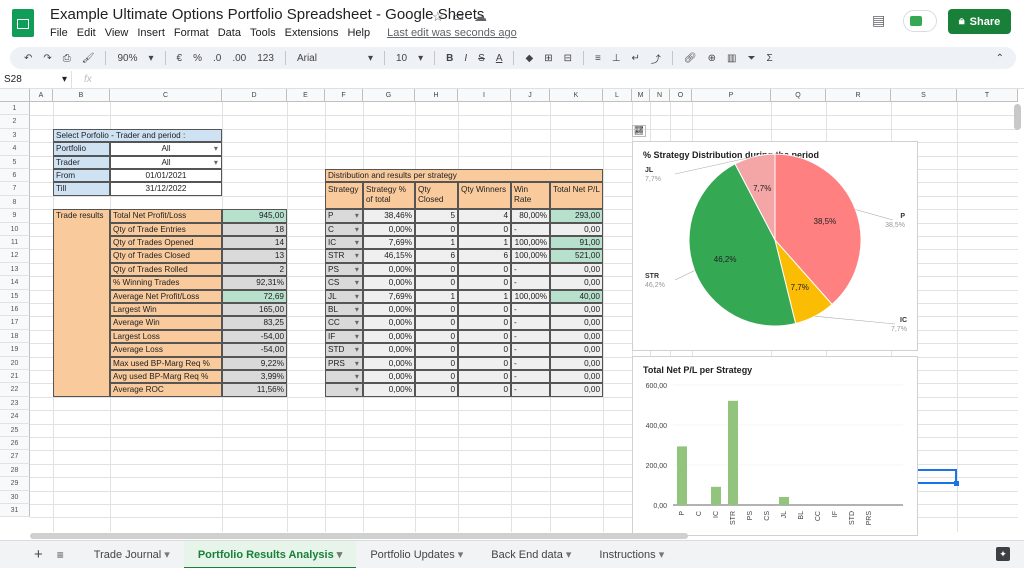 This screenshot has width=1024, height=568. I want to click on column-header: O, so click(681, 95).